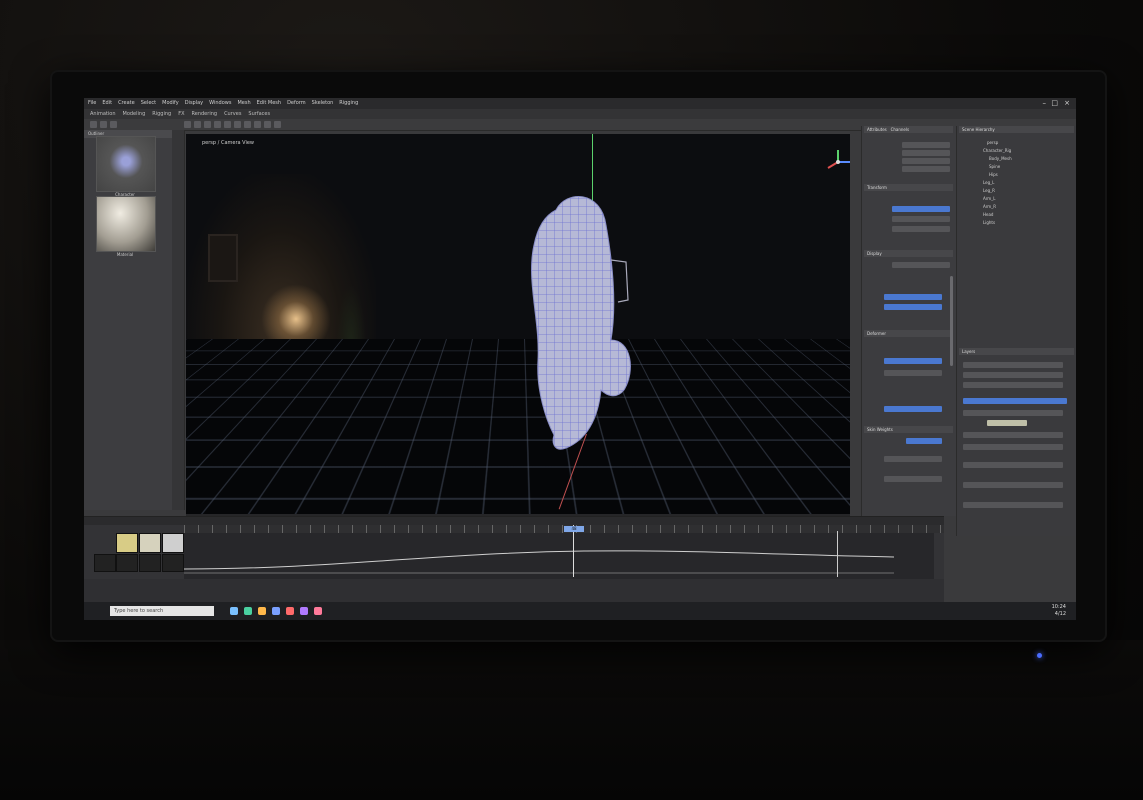  I want to click on shelf-tab: Rendering, so click(205, 114).